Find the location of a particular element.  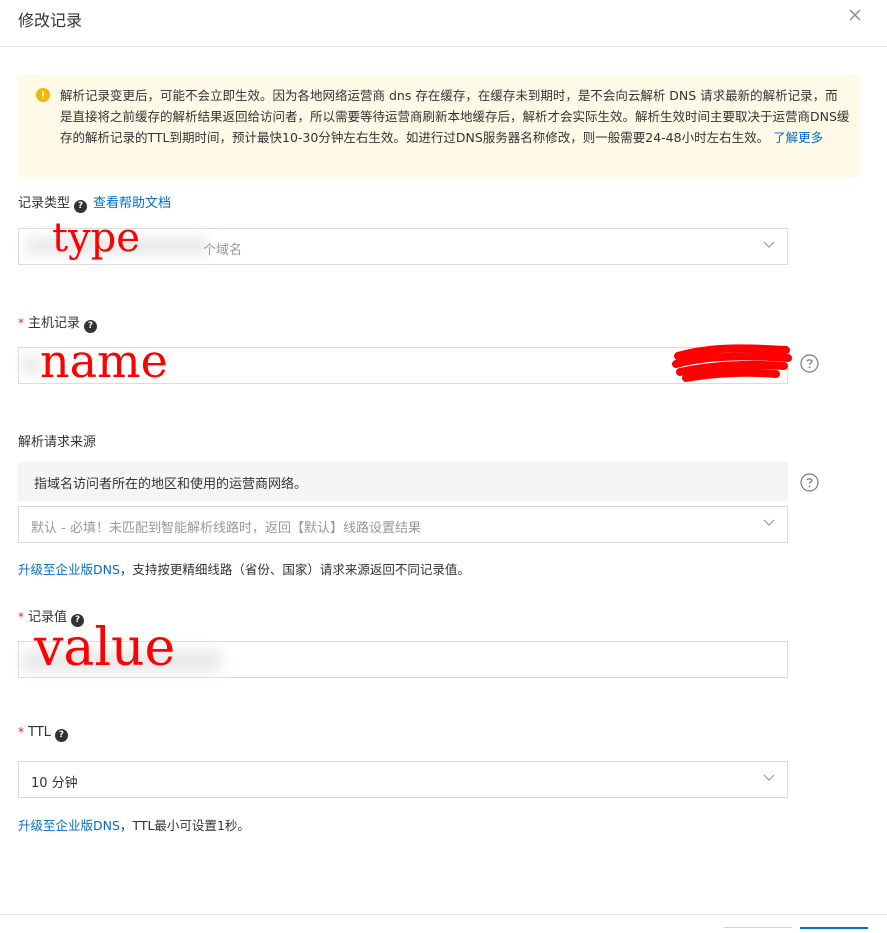

annotation-value: value is located at coordinates (105, 648).